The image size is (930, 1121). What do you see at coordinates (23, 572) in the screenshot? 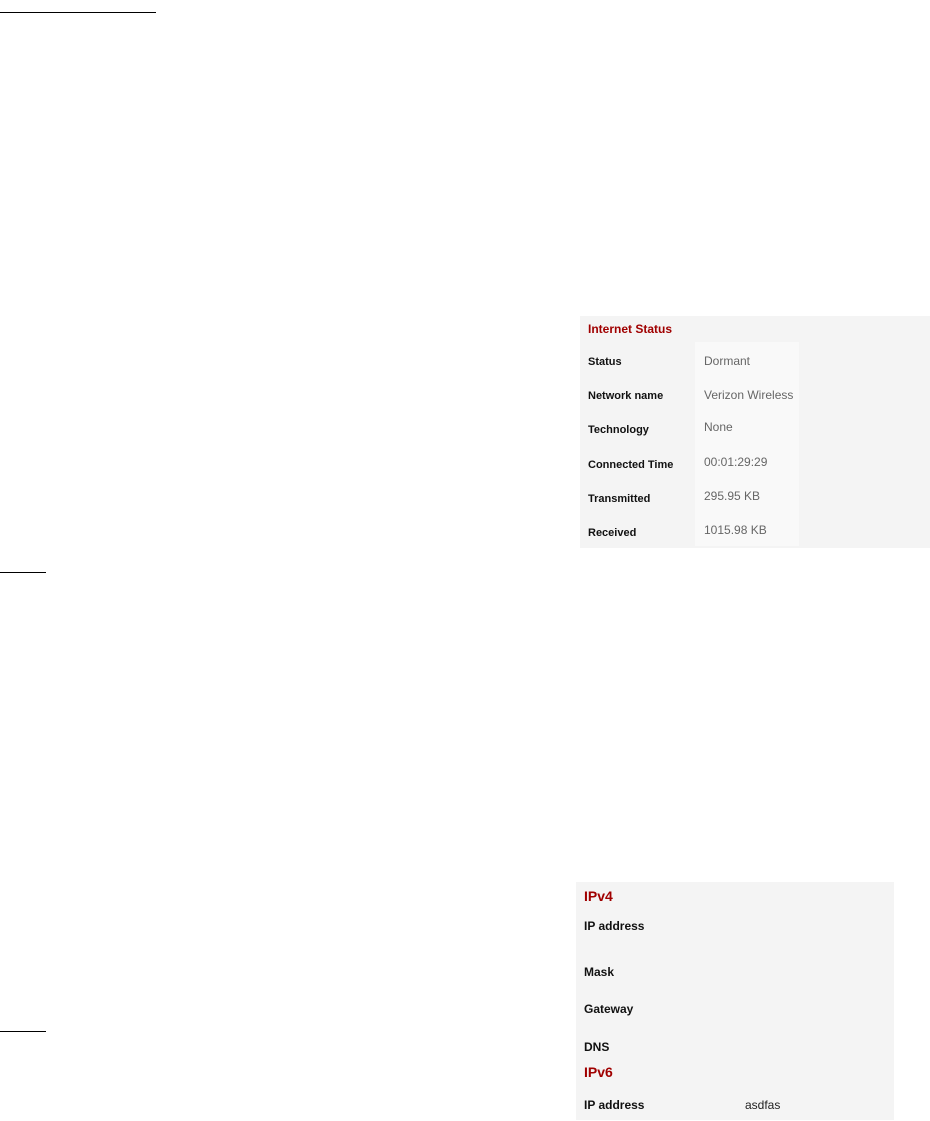
I see `underline-mark-middle` at bounding box center [23, 572].